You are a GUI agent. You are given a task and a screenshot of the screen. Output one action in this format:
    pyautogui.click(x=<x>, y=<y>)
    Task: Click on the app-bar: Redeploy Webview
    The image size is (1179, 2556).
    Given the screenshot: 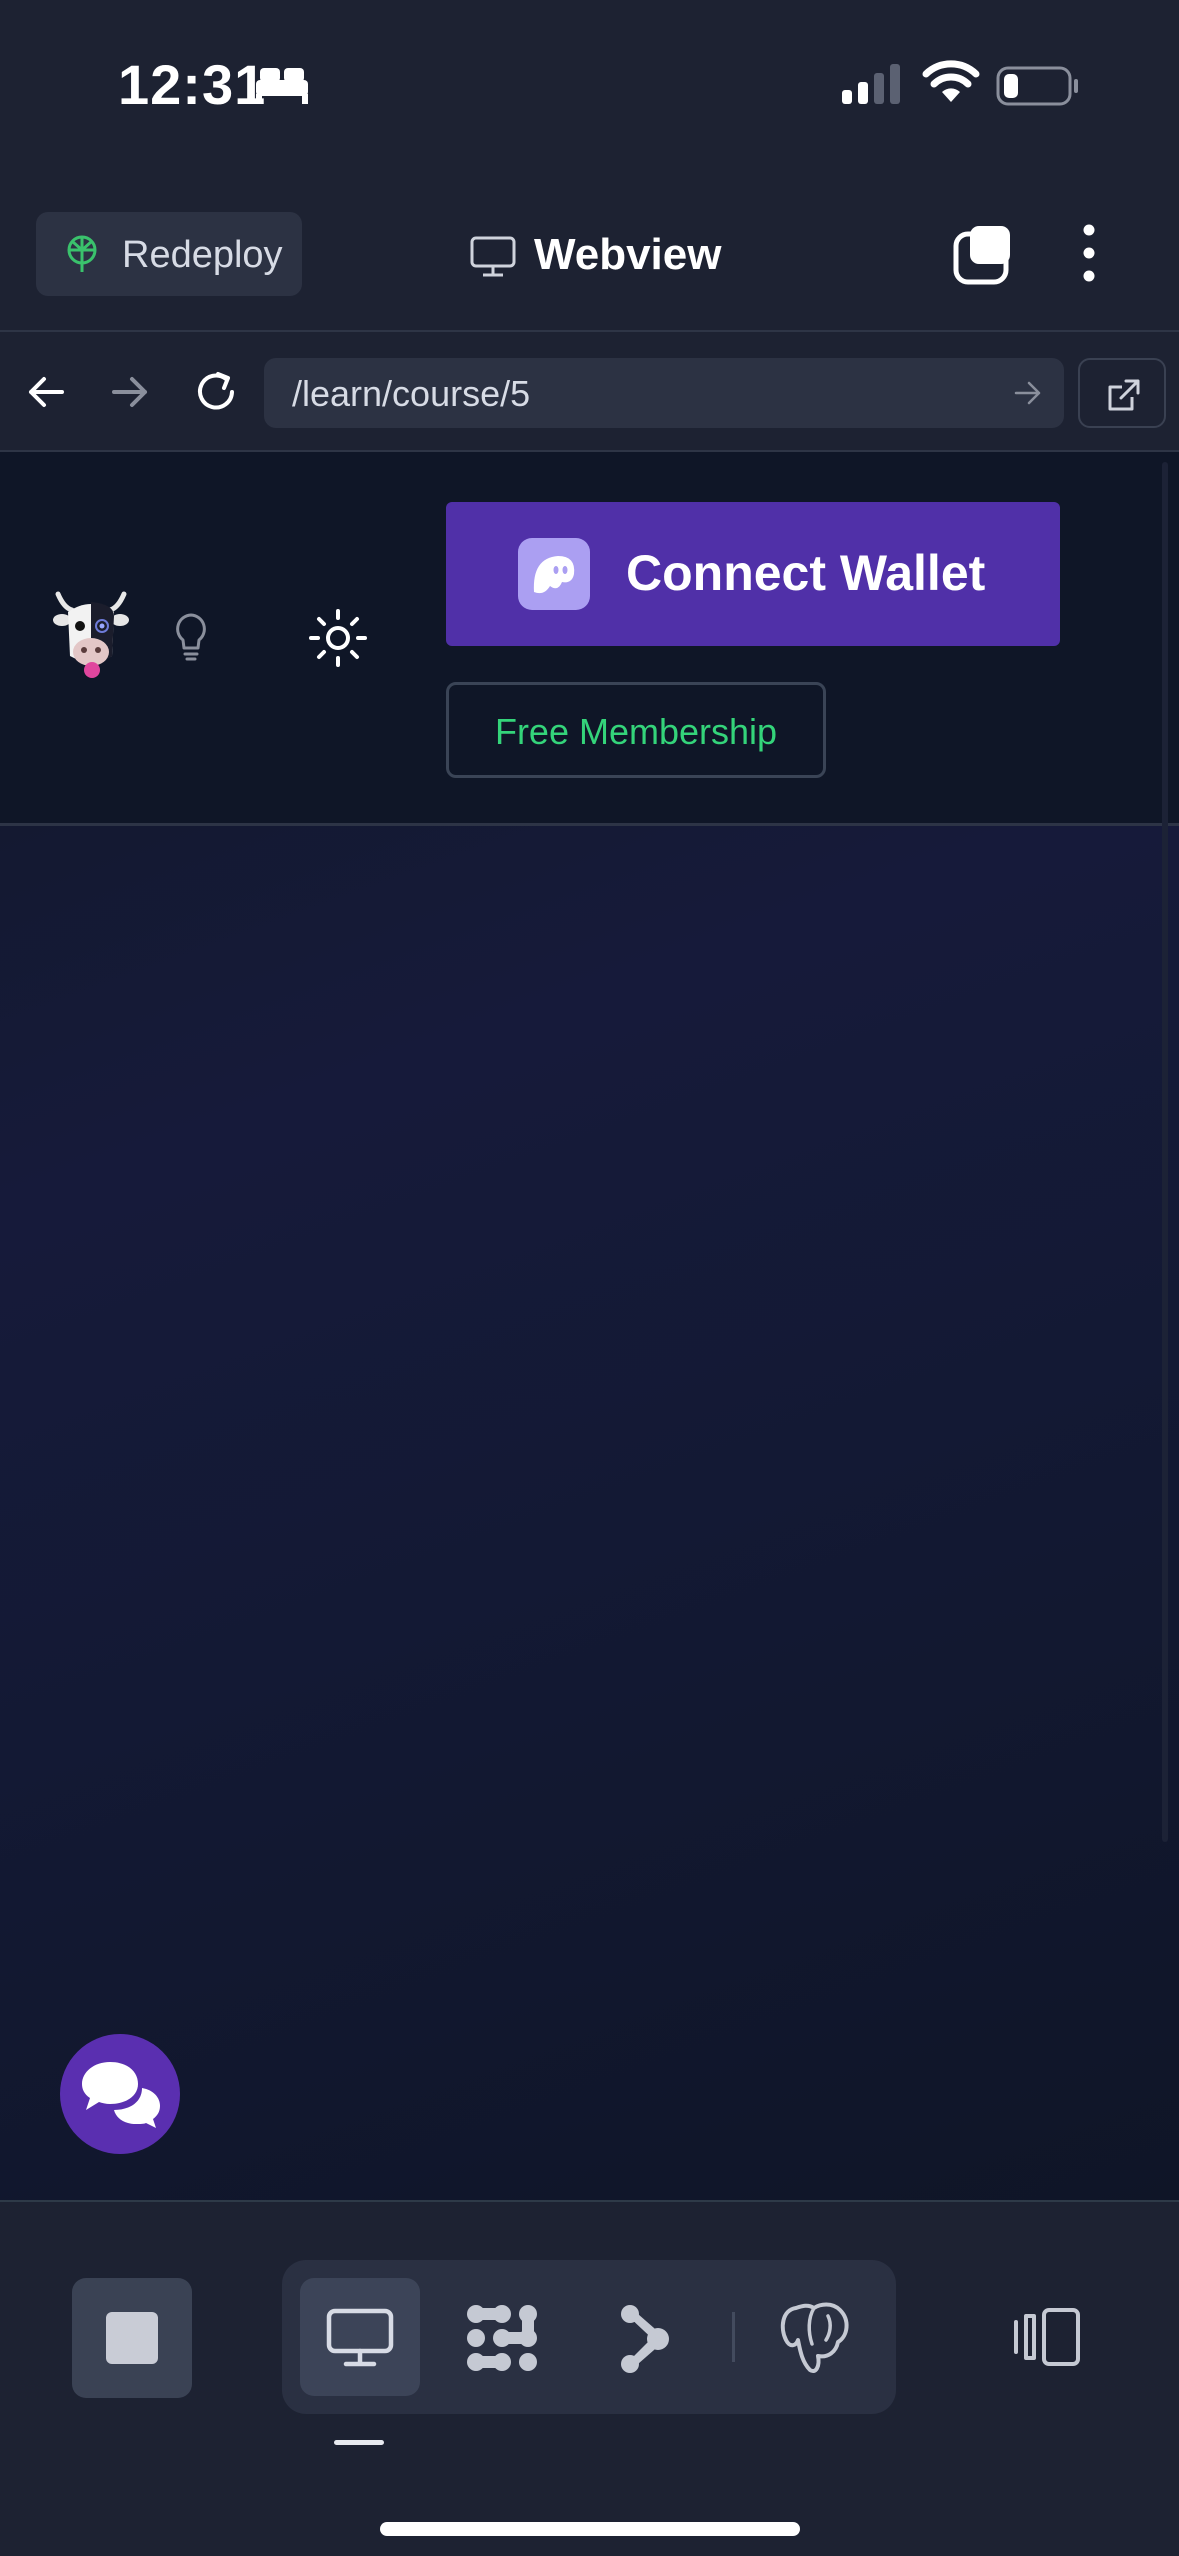 What is the action you would take?
    pyautogui.click(x=589, y=260)
    